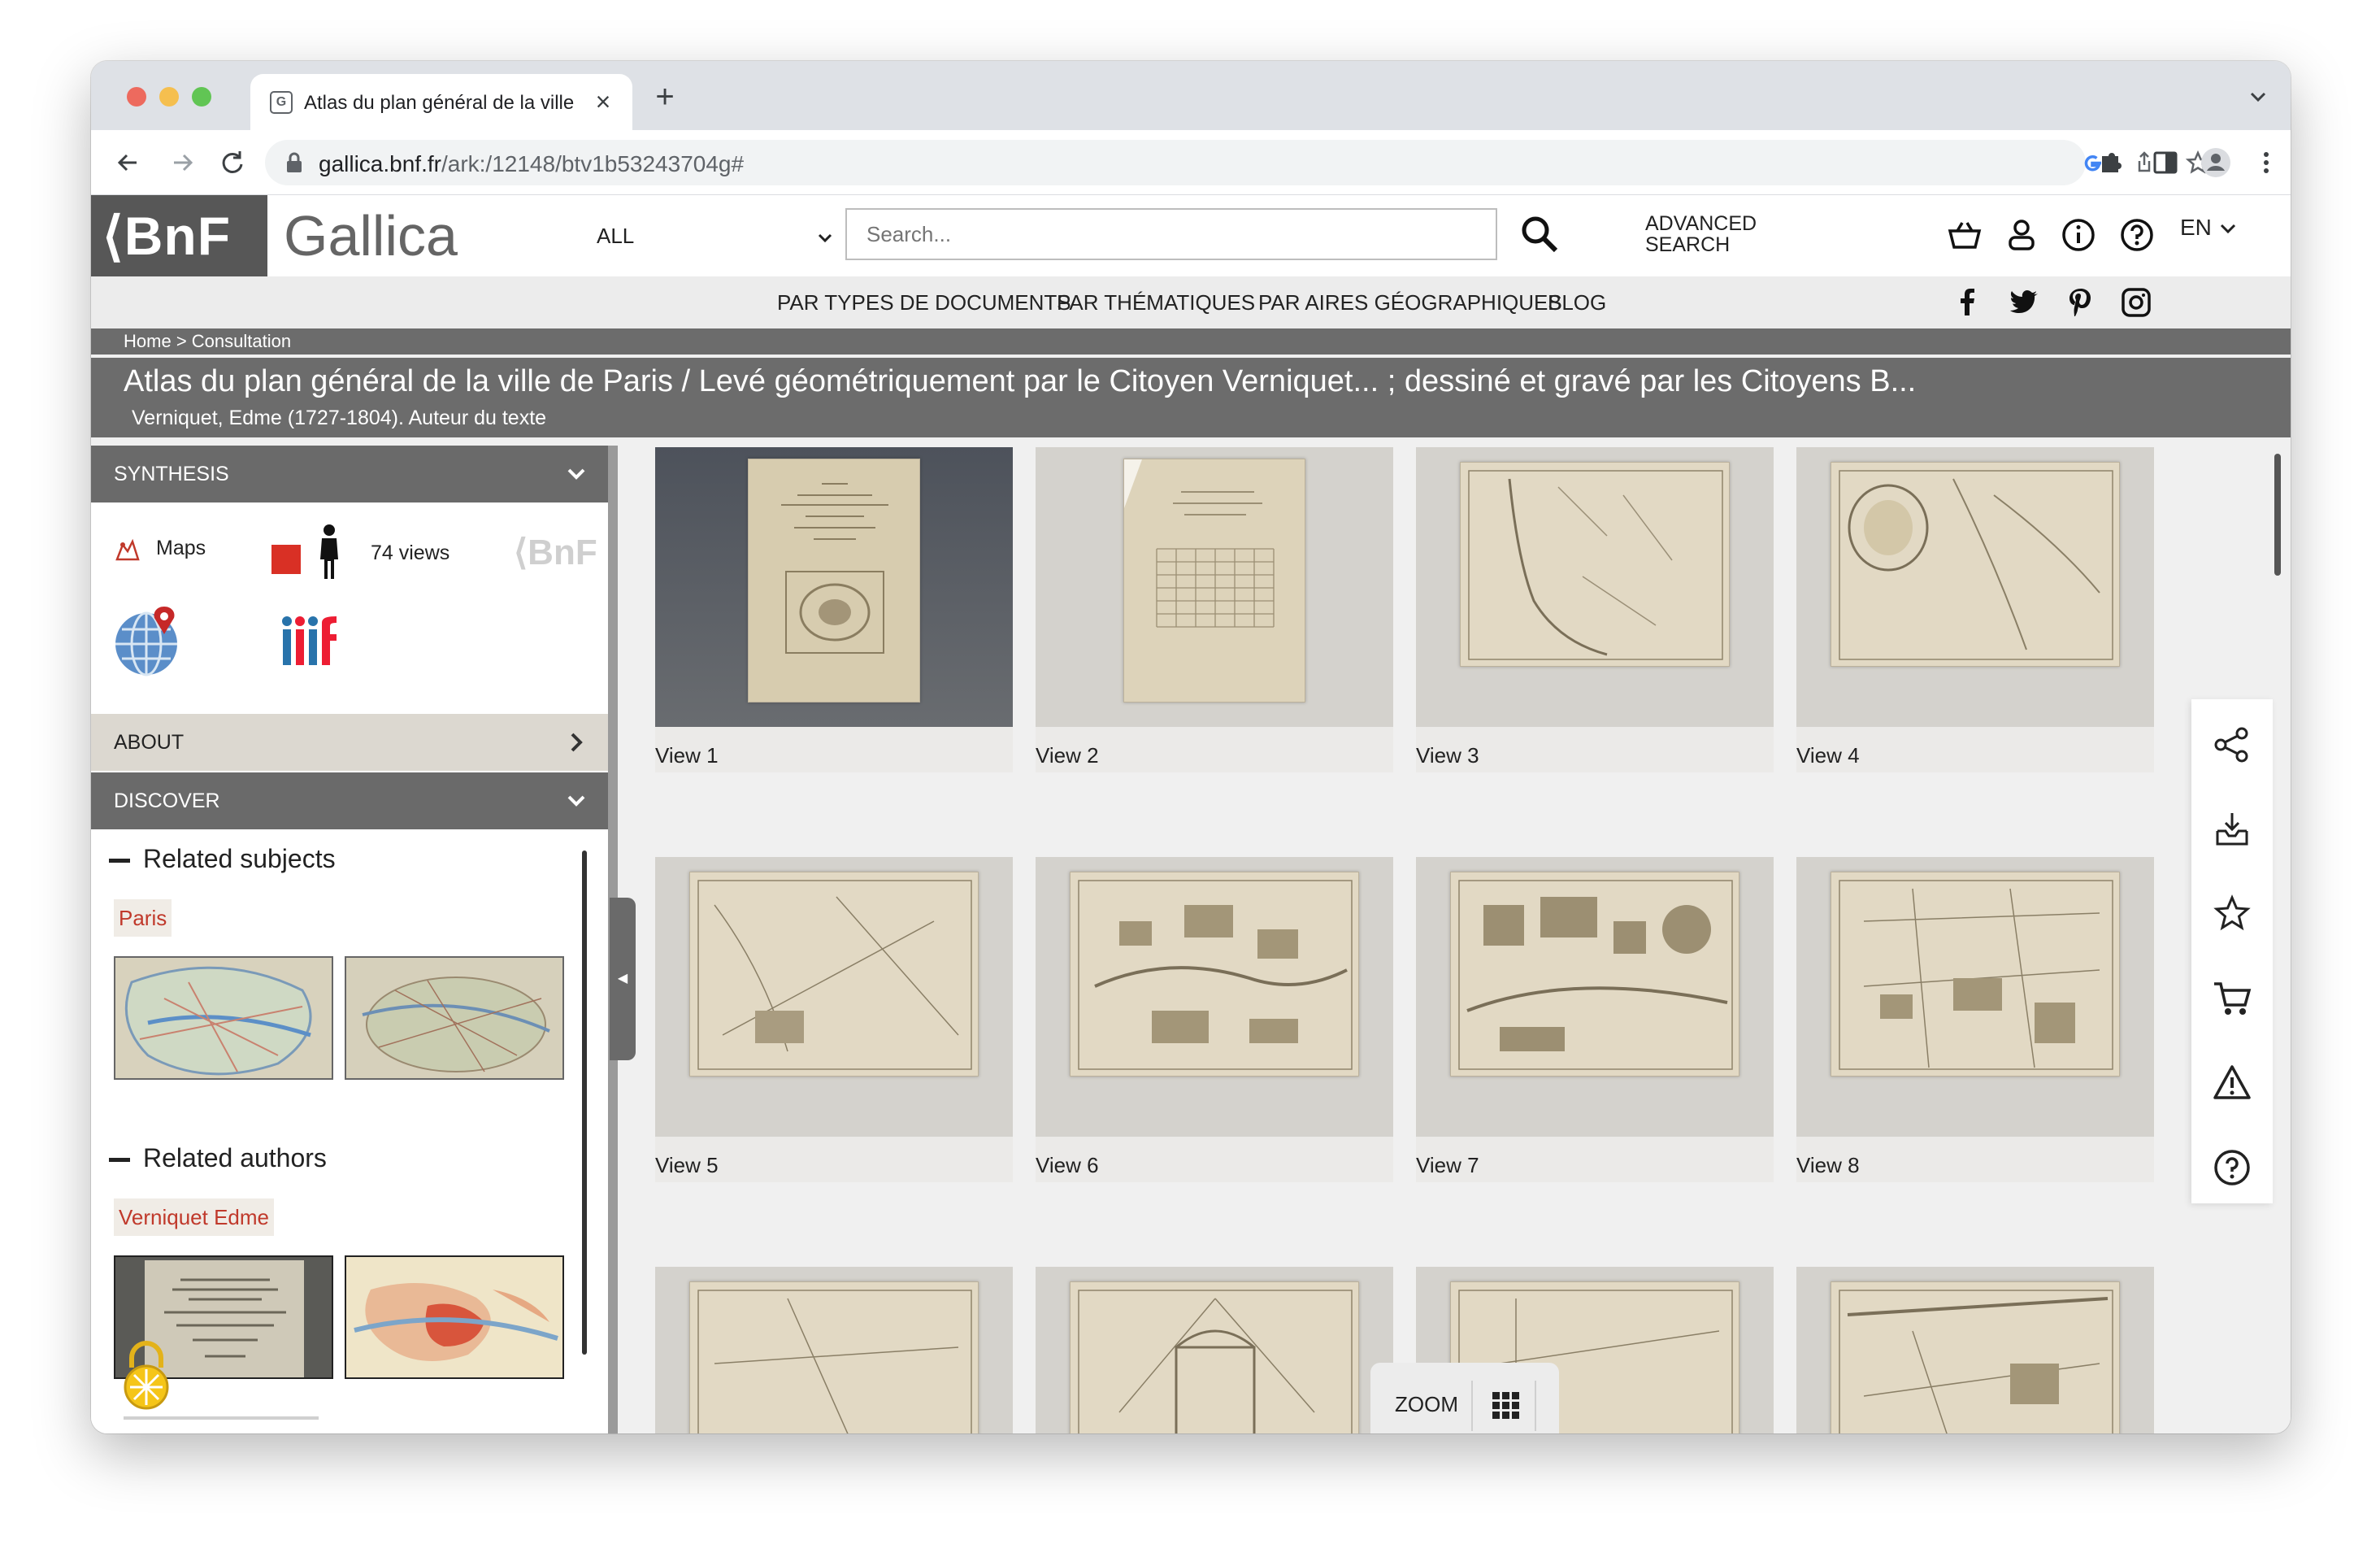 The width and height of the screenshot is (2380, 1553). What do you see at coordinates (1506, 1406) in the screenshot?
I see `grid-view-icon` at bounding box center [1506, 1406].